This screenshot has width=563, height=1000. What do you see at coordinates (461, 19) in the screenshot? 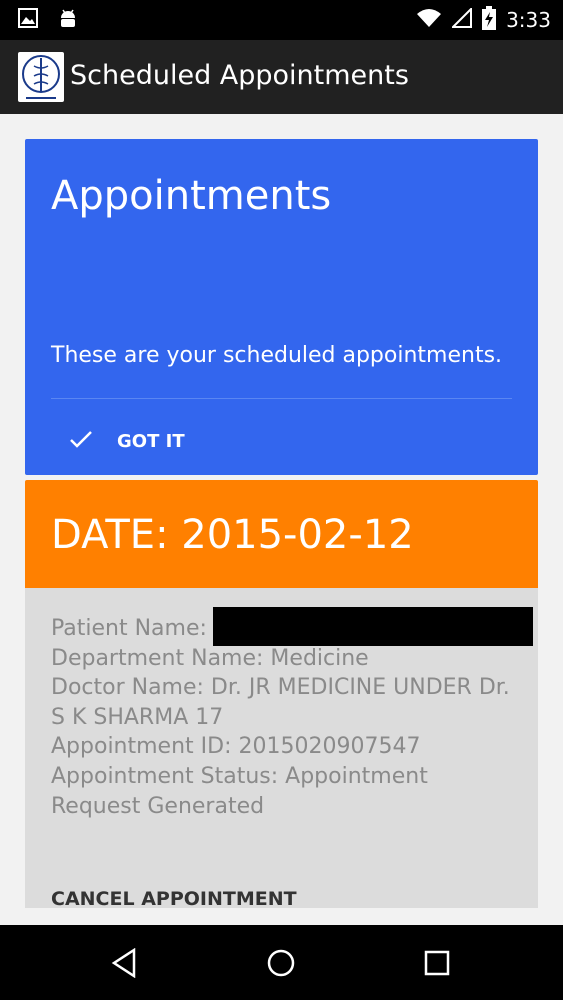
I see `signal-icon` at bounding box center [461, 19].